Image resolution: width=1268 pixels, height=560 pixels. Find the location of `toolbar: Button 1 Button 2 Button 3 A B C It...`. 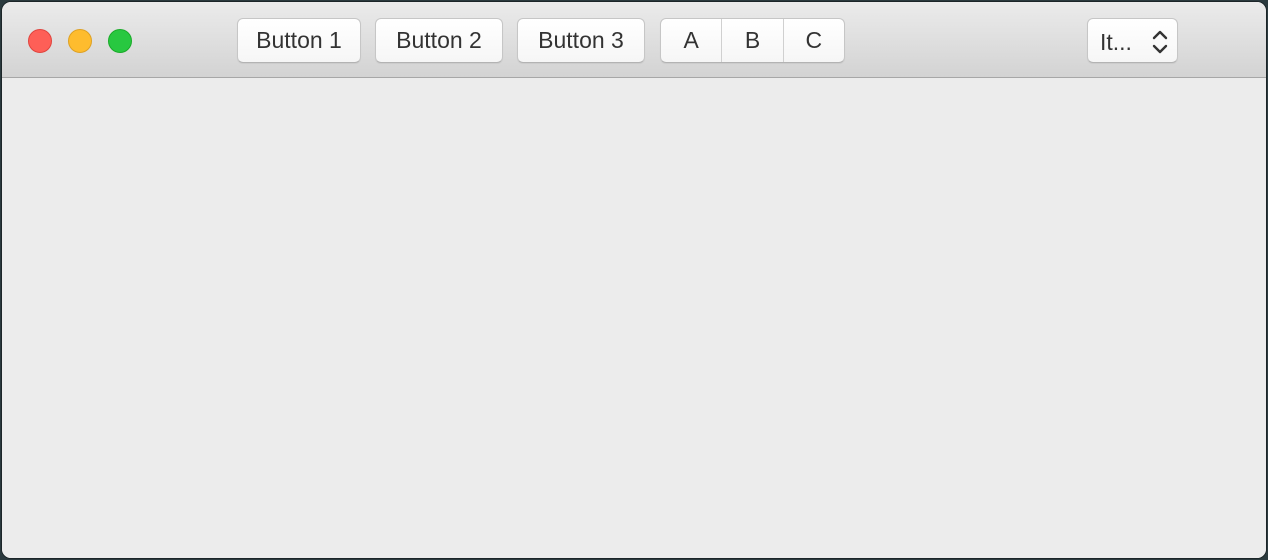

toolbar: Button 1 Button 2 Button 3 A B C It... is located at coordinates (634, 40).